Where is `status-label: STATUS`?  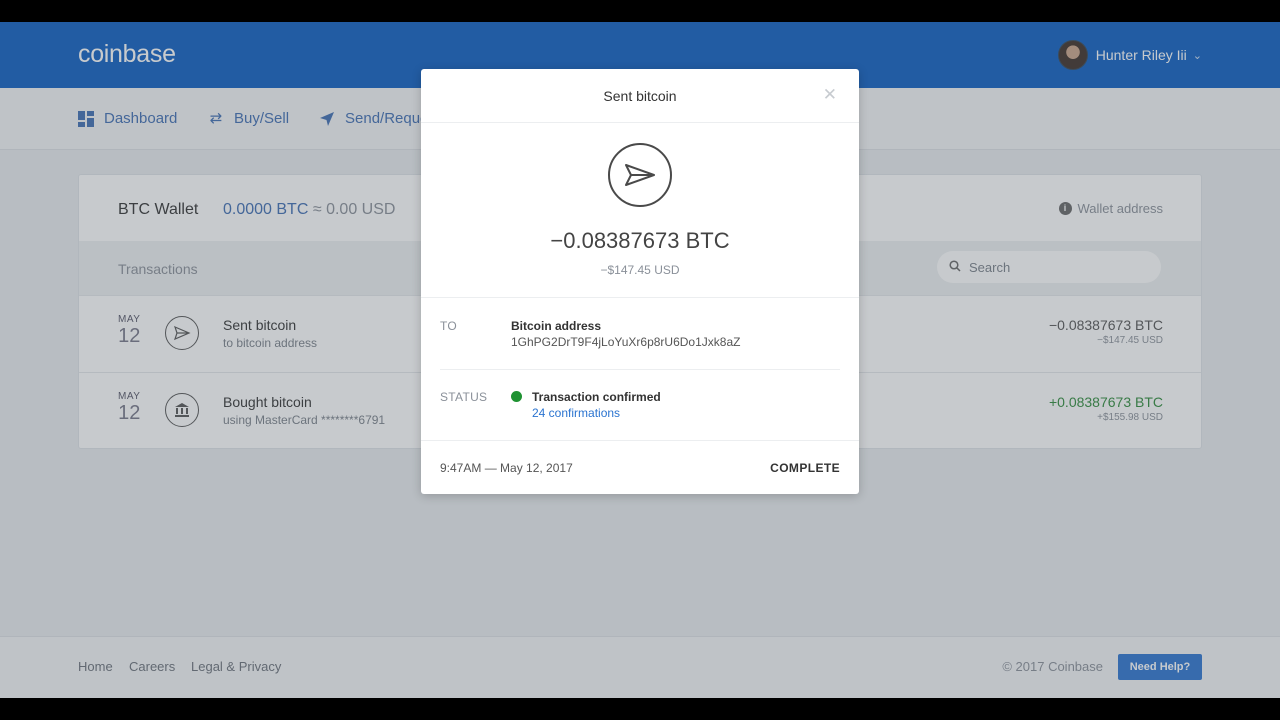 status-label: STATUS is located at coordinates (464, 397).